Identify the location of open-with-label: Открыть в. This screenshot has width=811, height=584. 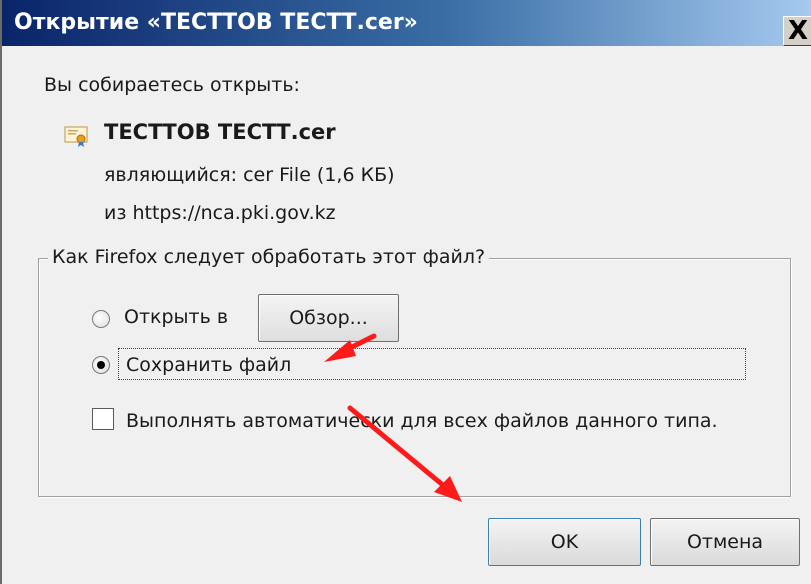
(176, 317).